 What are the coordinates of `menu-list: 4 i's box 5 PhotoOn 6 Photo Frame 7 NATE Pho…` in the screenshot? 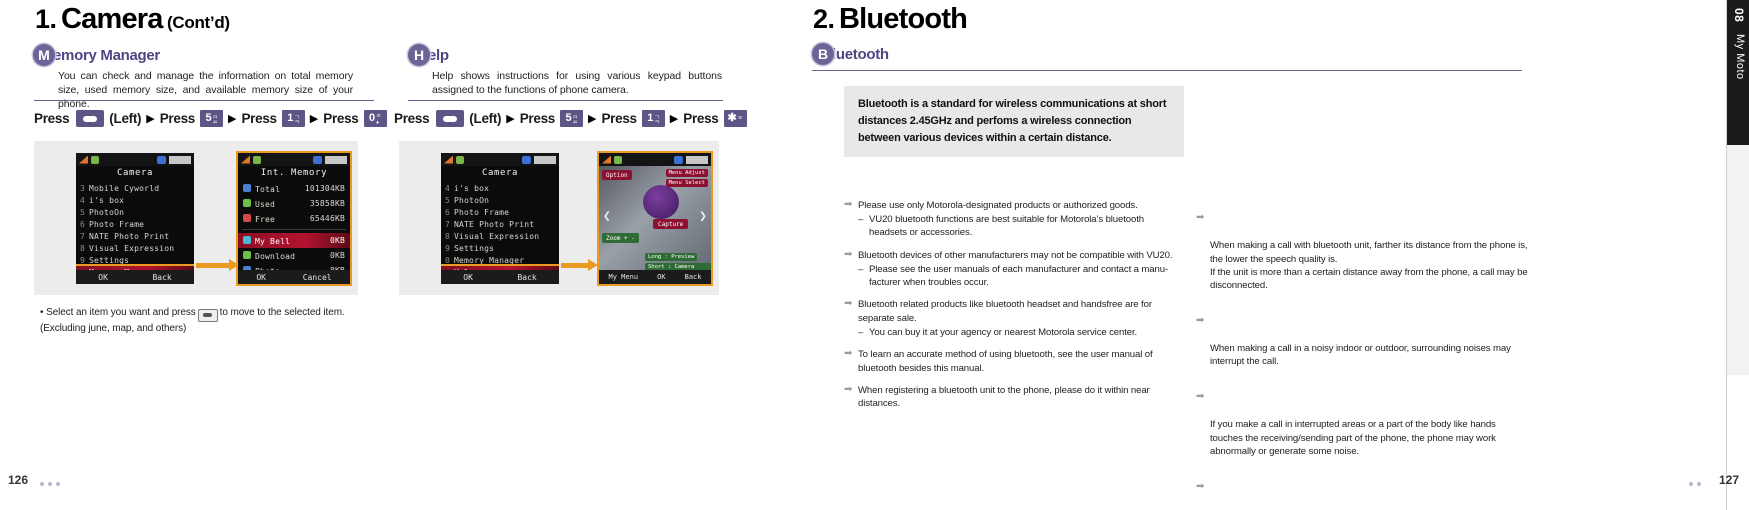 It's located at (500, 230).